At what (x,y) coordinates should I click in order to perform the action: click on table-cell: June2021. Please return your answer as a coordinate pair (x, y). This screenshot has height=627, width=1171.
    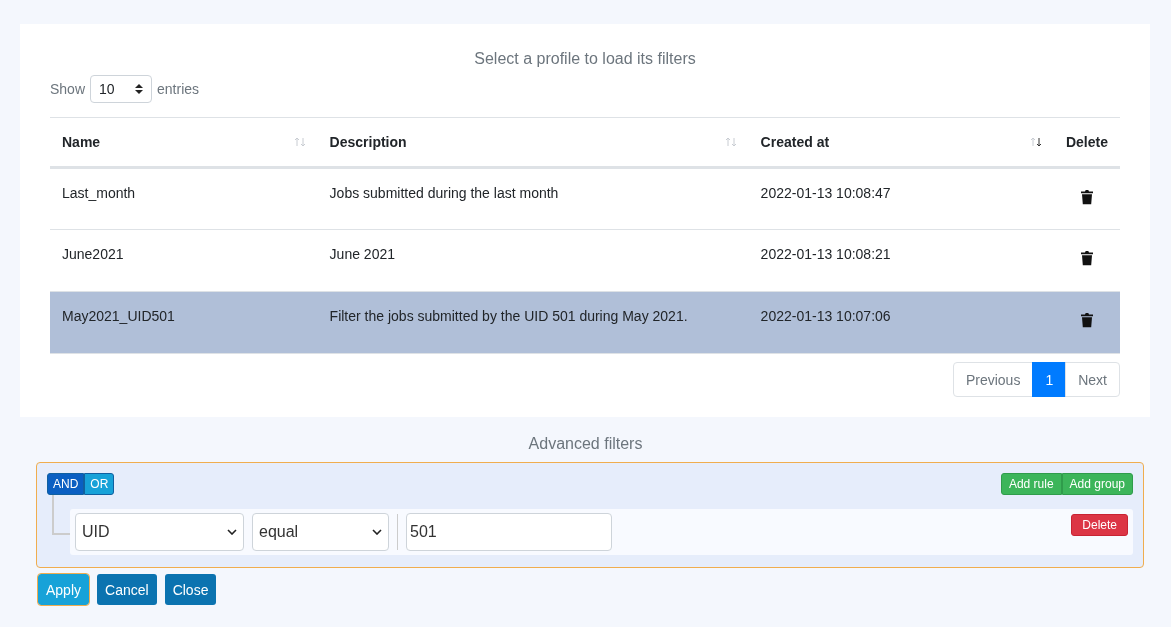
    Looking at the image, I should click on (93, 254).